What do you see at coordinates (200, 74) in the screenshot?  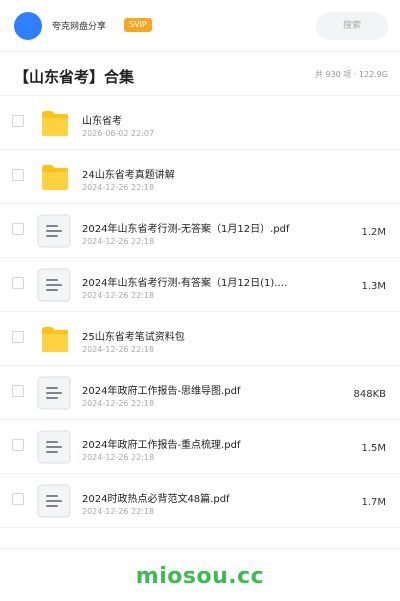 I see `collection-header: 【山东省考】合集 共 930 项 · 122.9G` at bounding box center [200, 74].